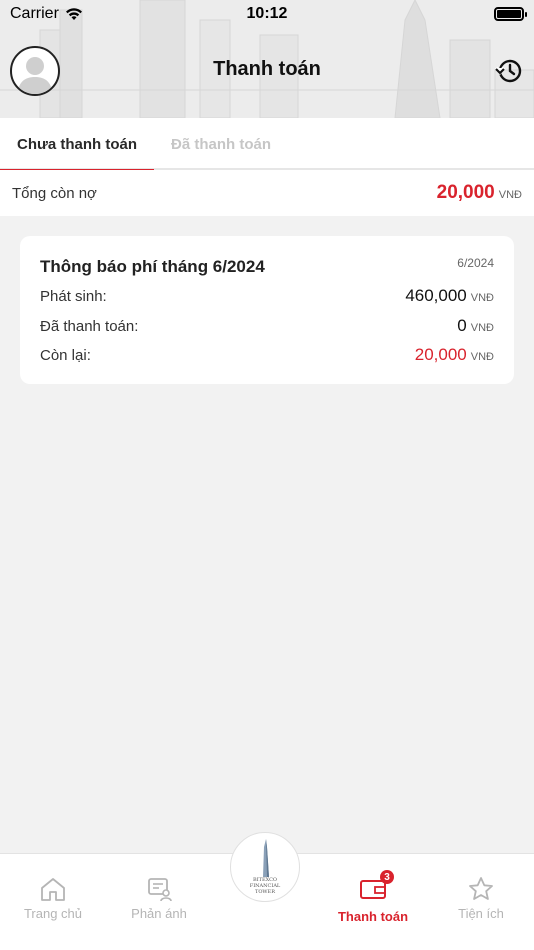 The width and height of the screenshot is (534, 950). I want to click on battery-icon, so click(510, 14).